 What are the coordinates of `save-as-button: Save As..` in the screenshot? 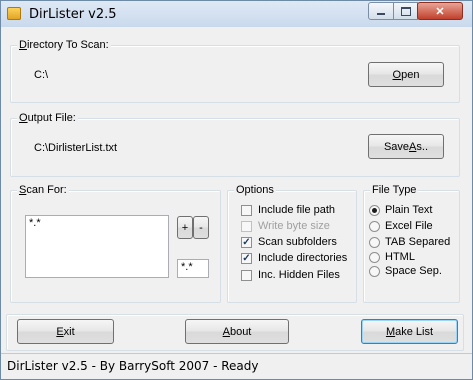 It's located at (406, 146).